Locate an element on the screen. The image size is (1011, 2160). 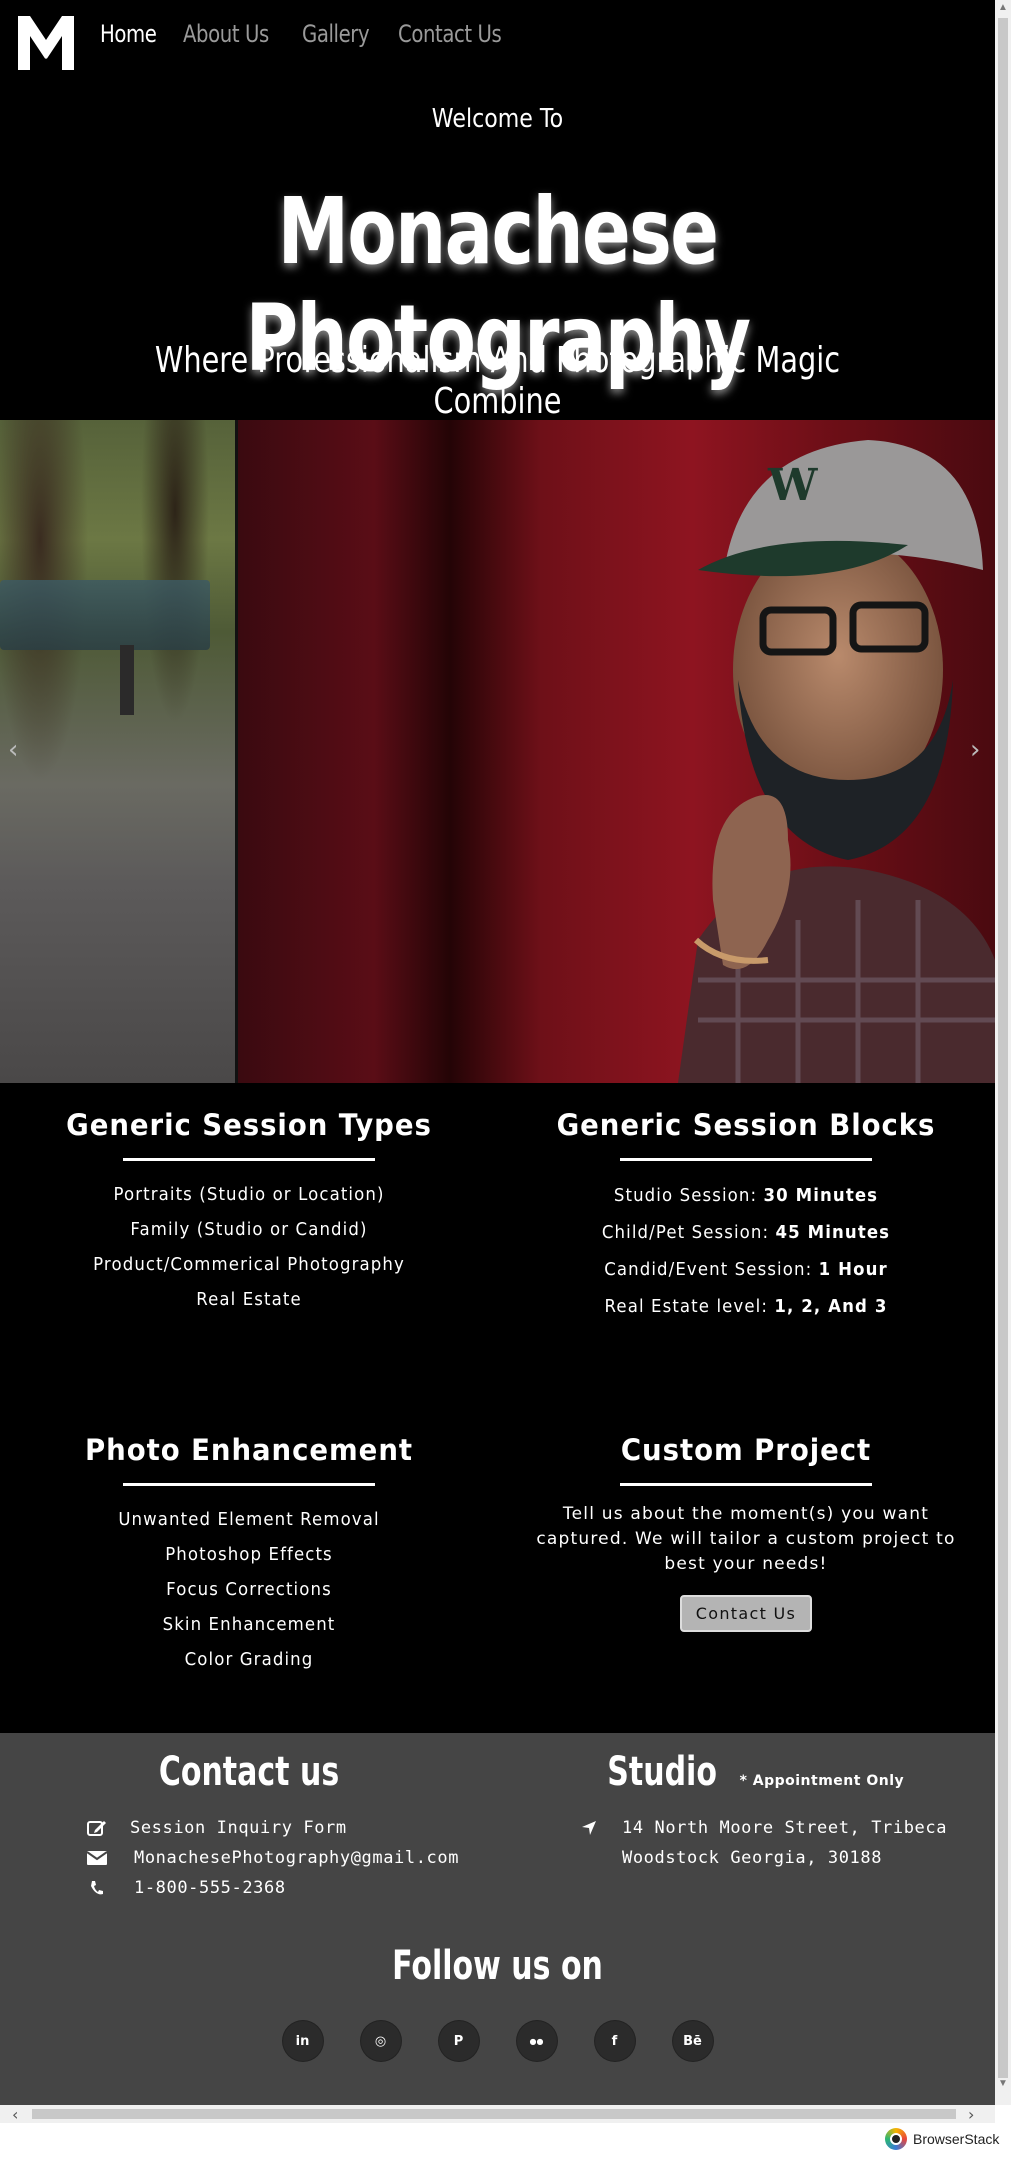
contact-us-button: Contact Us is located at coordinates (746, 1613).